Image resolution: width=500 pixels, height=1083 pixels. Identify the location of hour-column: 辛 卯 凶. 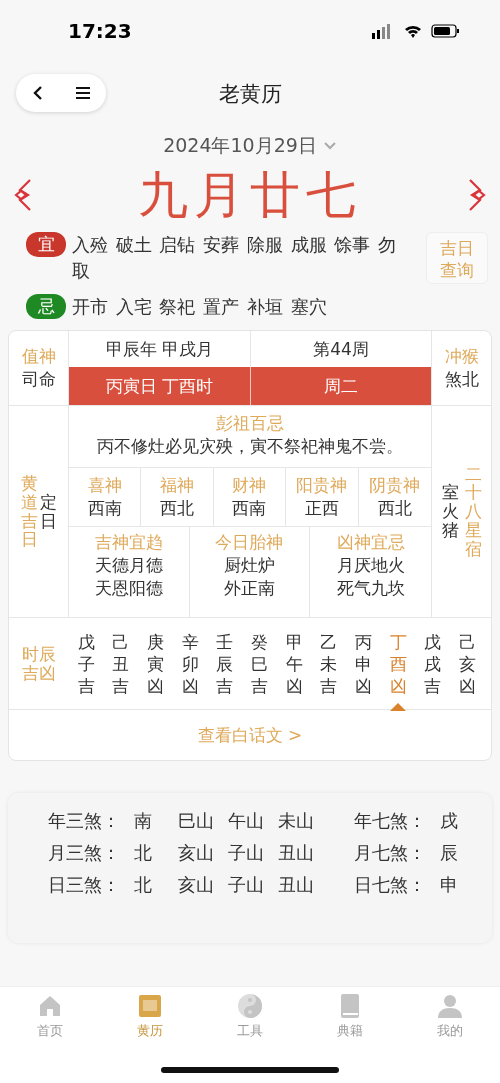
(190, 663).